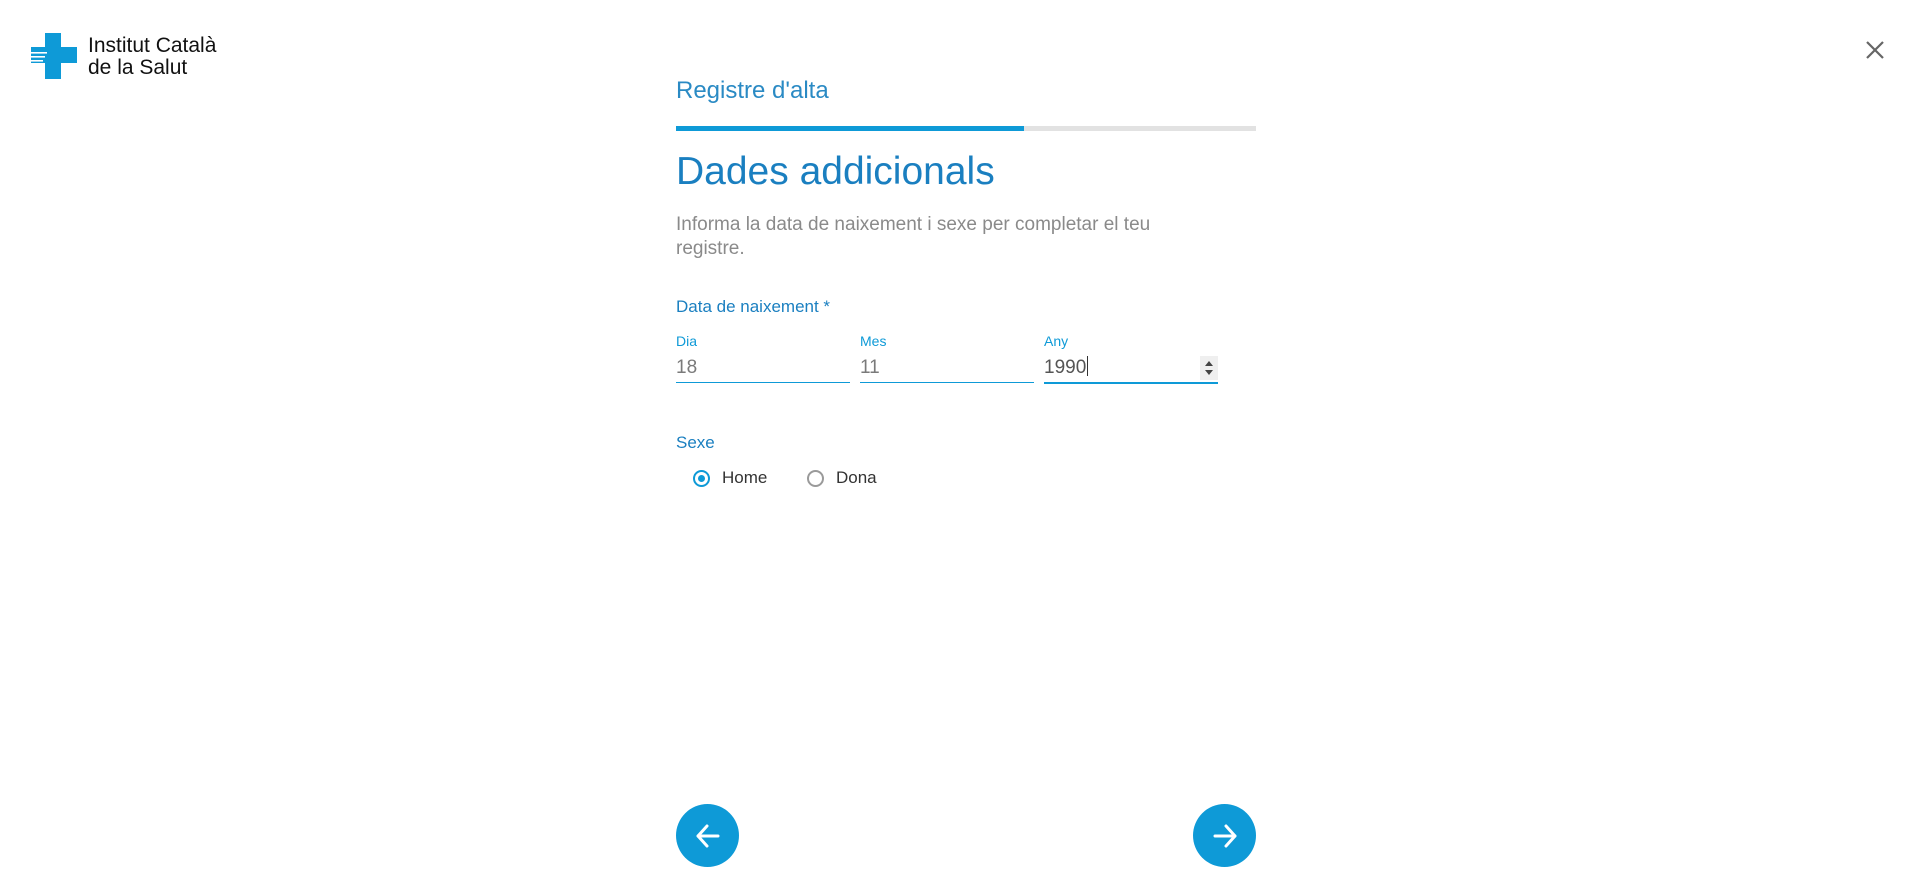 This screenshot has width=1920, height=894. I want to click on year-value: 1990, so click(1065, 367).